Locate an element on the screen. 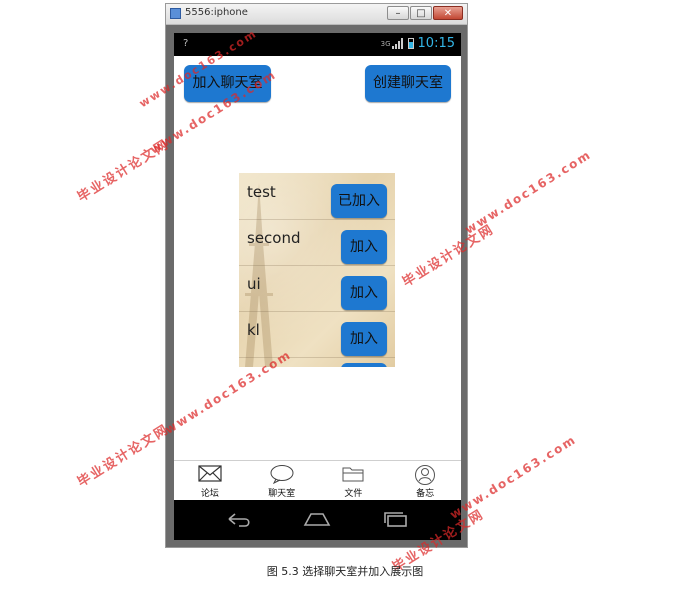 The height and width of the screenshot is (604, 690). battery-icon is located at coordinates (410, 43).